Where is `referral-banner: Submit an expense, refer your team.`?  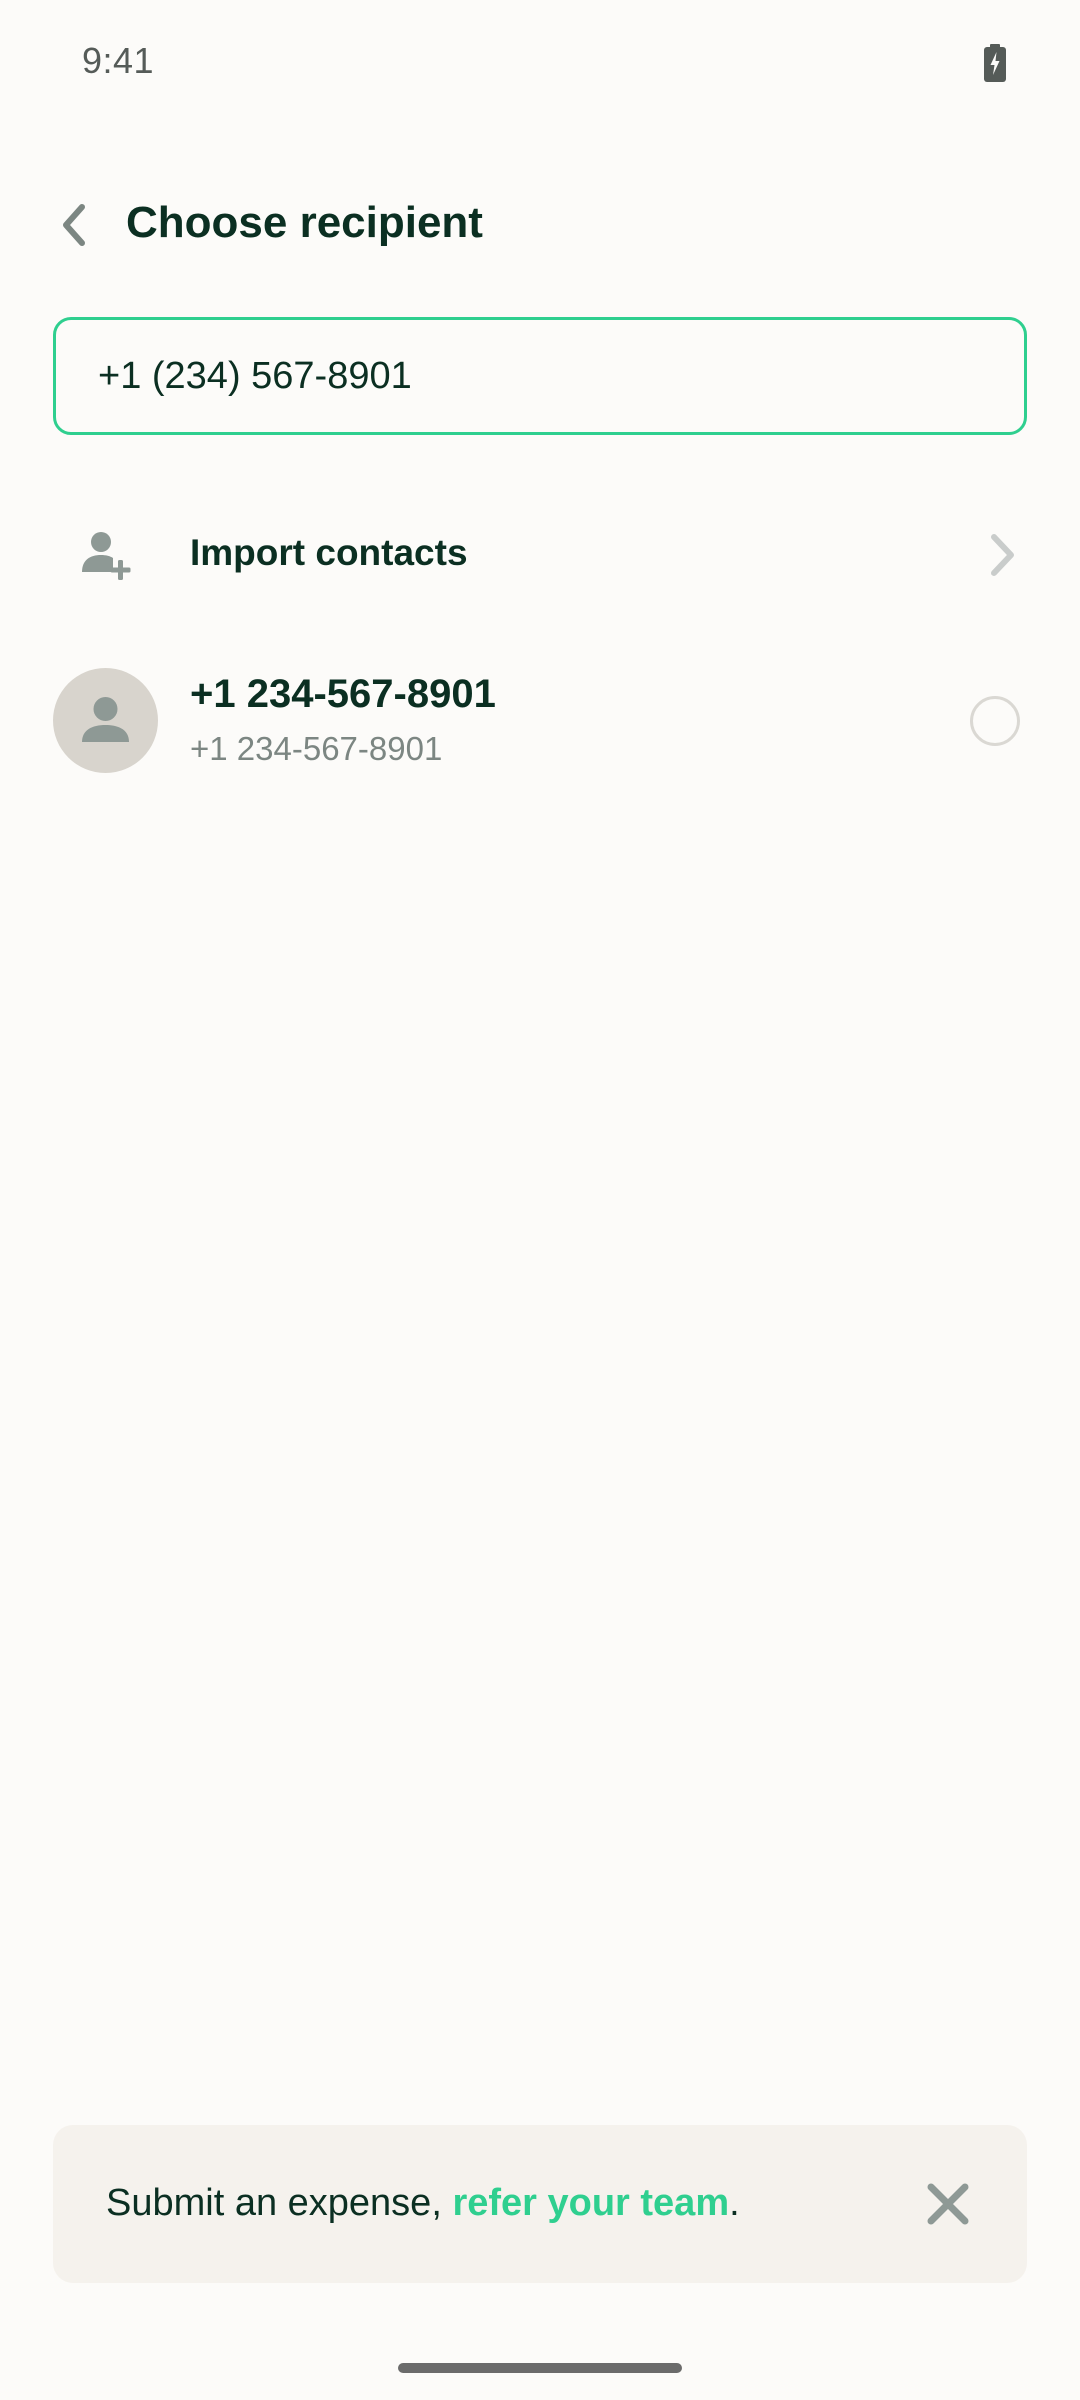
referral-banner: Submit an expense, refer your team. is located at coordinates (540, 2204).